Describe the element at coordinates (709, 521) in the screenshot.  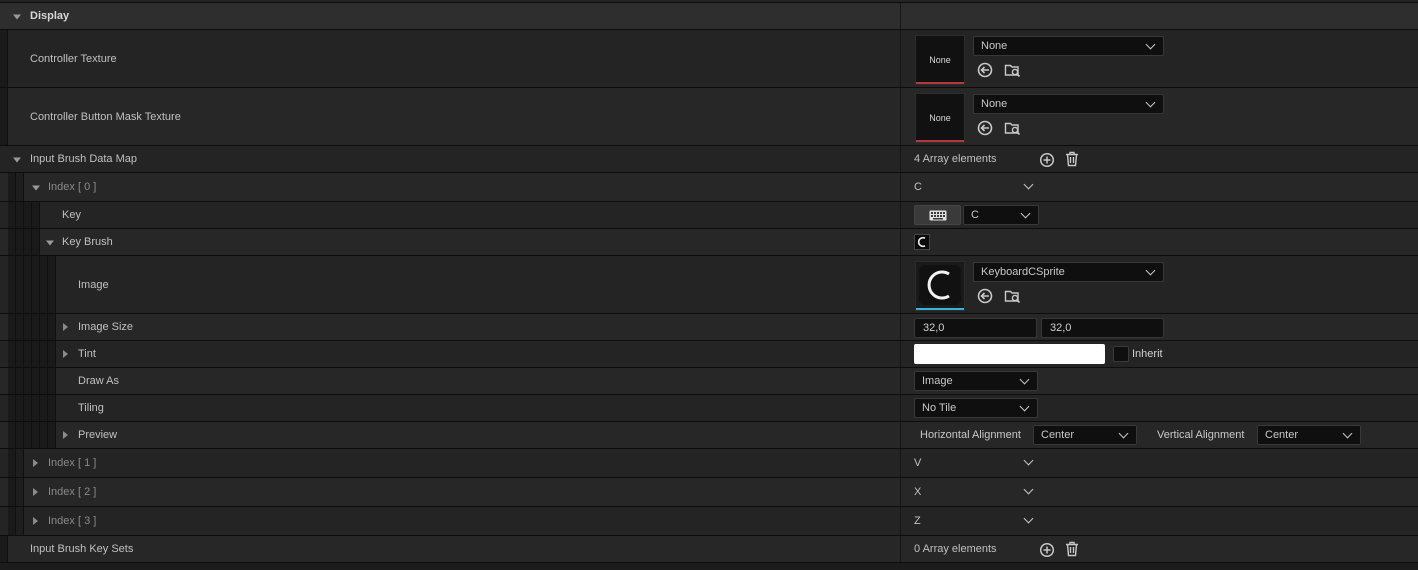
I see `array-index-3: Index [ 3 ] Z` at that location.